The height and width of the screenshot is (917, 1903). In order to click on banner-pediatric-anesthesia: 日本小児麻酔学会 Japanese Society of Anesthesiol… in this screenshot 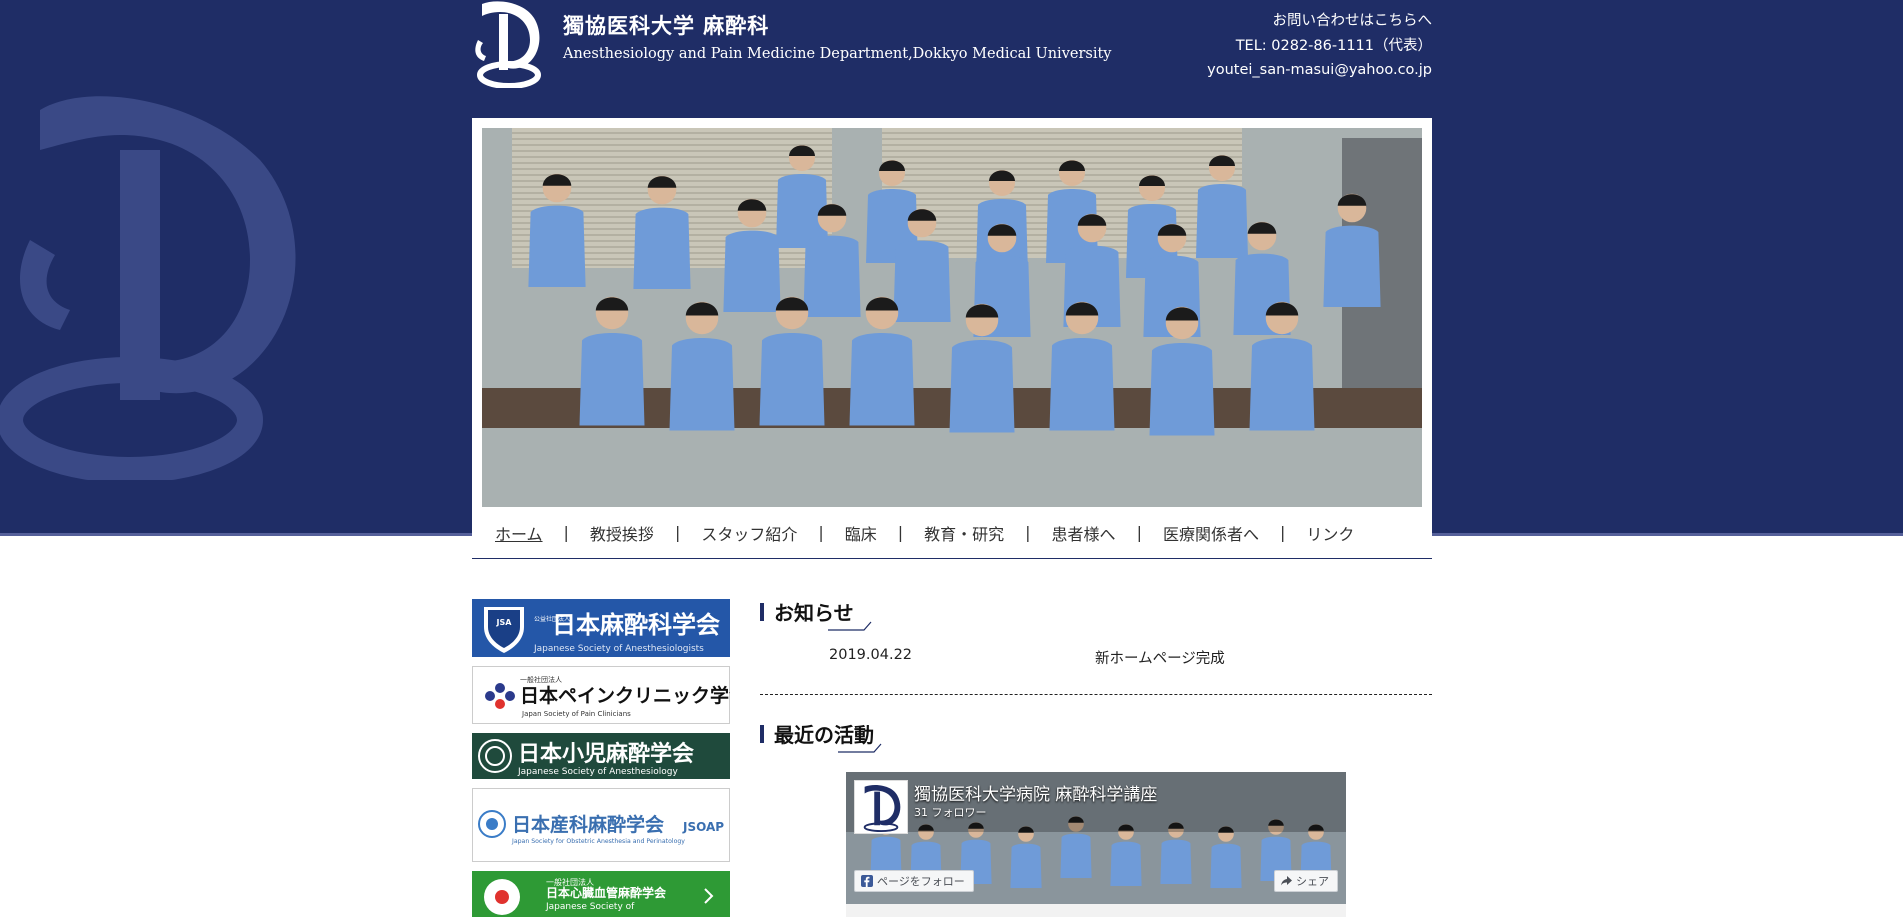, I will do `click(601, 756)`.